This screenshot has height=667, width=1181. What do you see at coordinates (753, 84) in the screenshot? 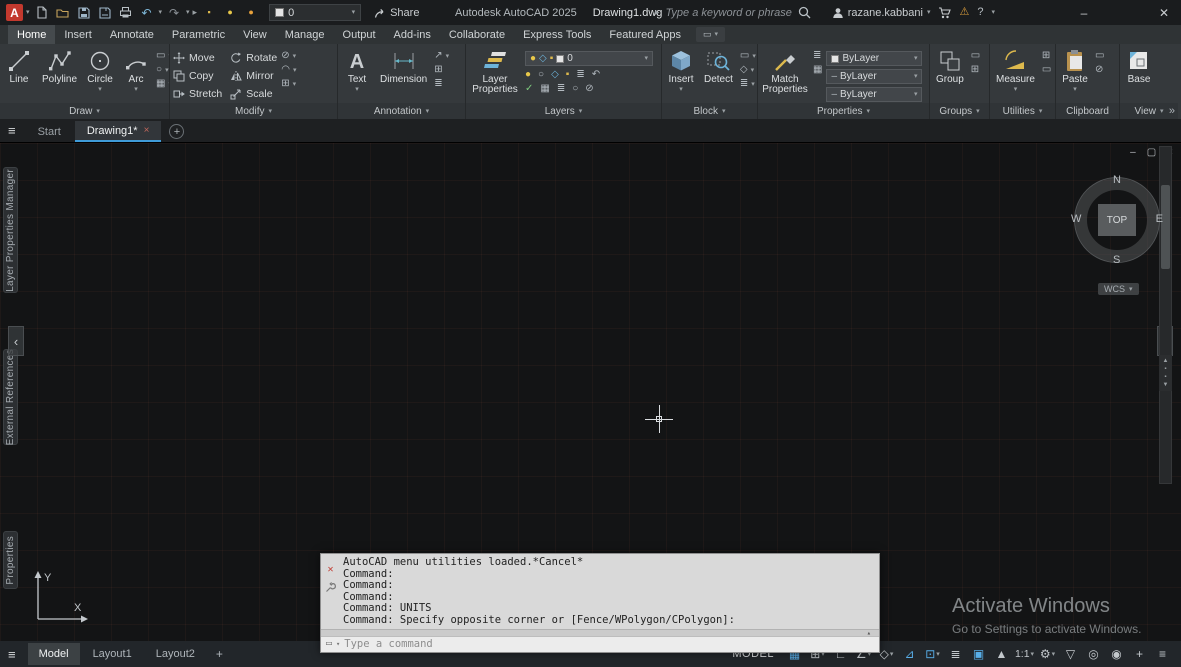
I see `block-attributes-caret-icon: ▾` at bounding box center [753, 84].